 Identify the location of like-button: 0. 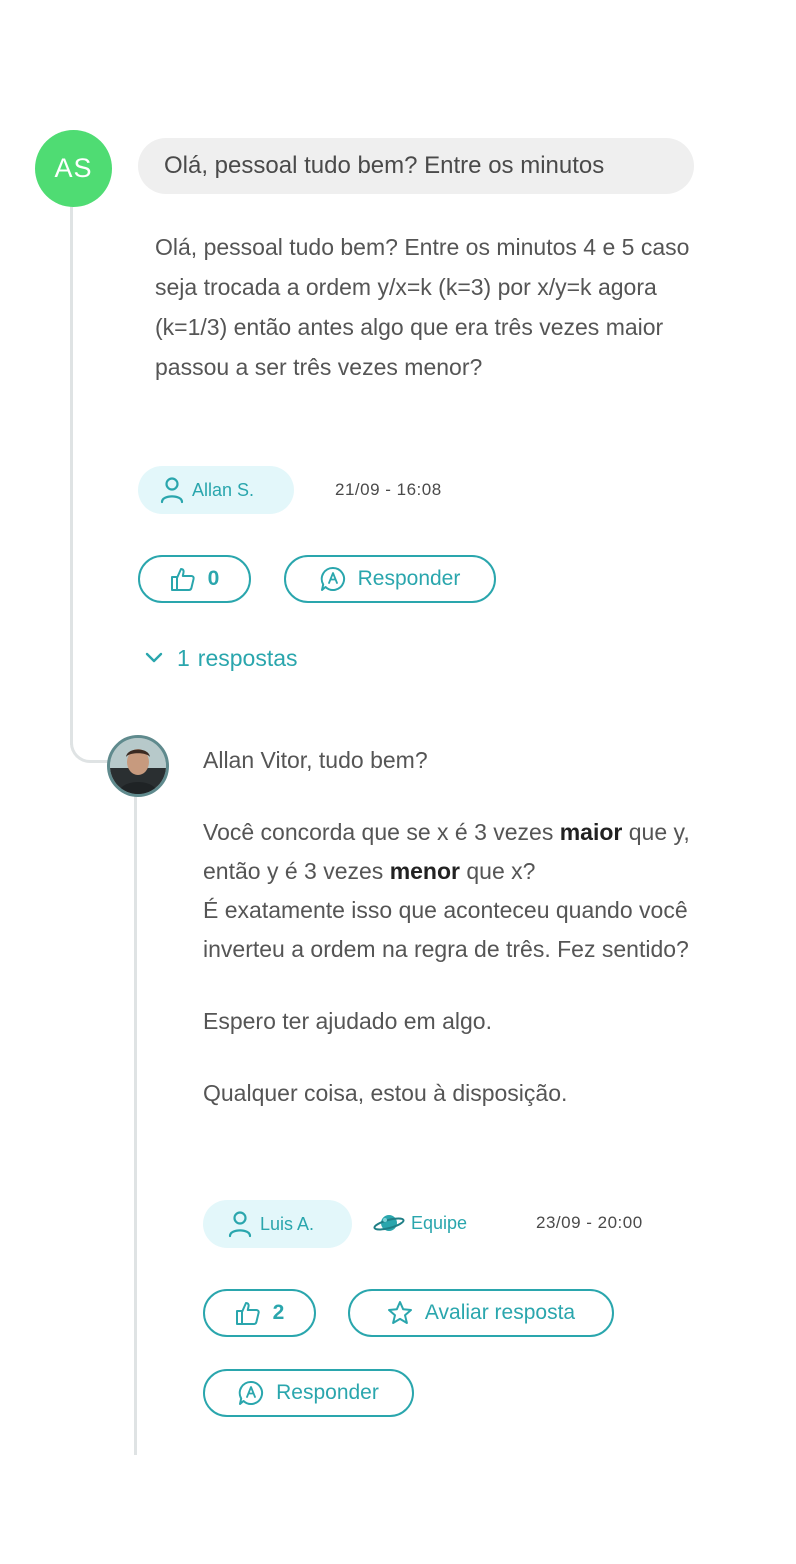
(194, 579).